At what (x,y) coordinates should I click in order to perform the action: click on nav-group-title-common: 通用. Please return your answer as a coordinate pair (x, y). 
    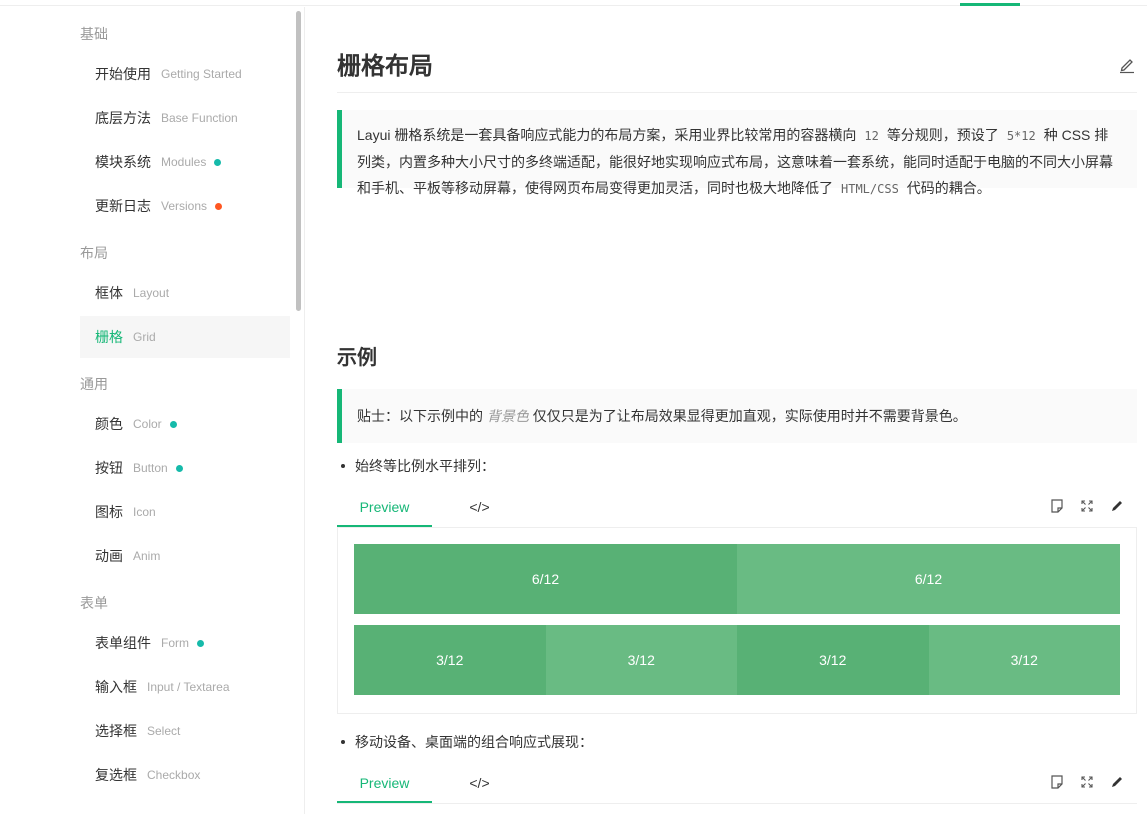
    Looking at the image, I should click on (94, 384).